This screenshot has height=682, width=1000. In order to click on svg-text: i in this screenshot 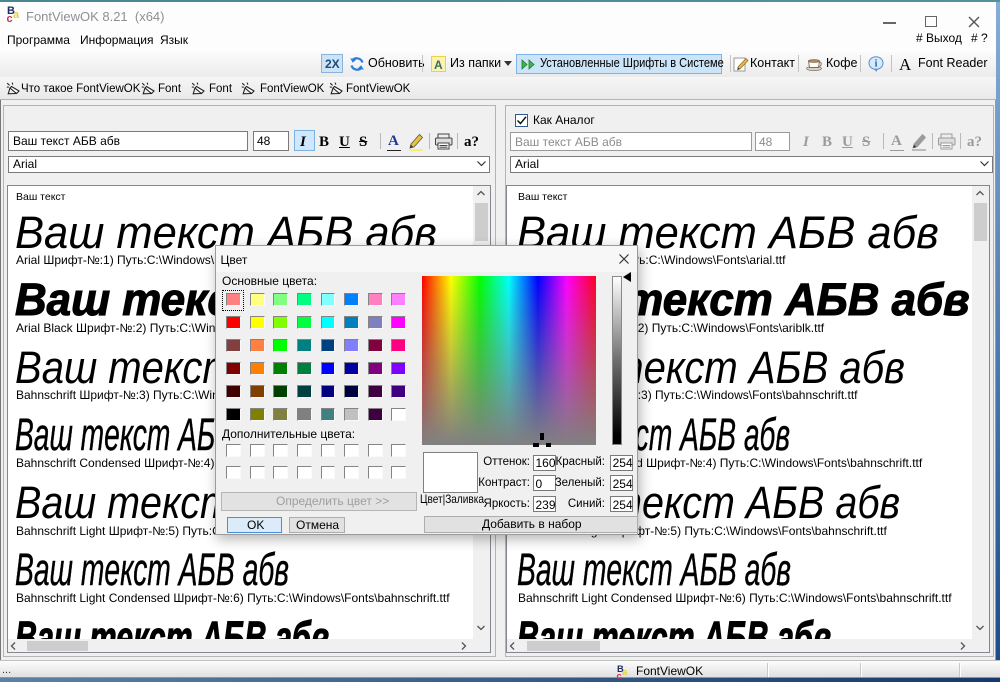, I will do `click(876, 63)`.